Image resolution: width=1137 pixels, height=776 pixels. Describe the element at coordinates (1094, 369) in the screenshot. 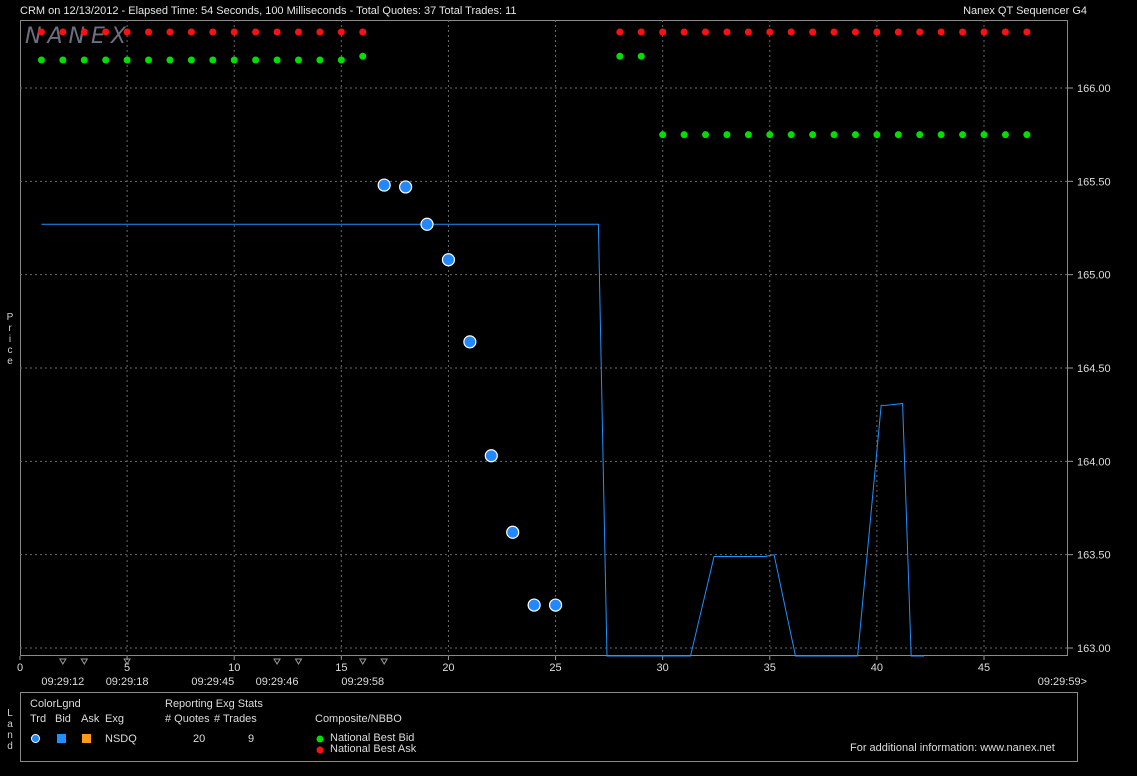

I see `y-tick-label: 164.50` at that location.